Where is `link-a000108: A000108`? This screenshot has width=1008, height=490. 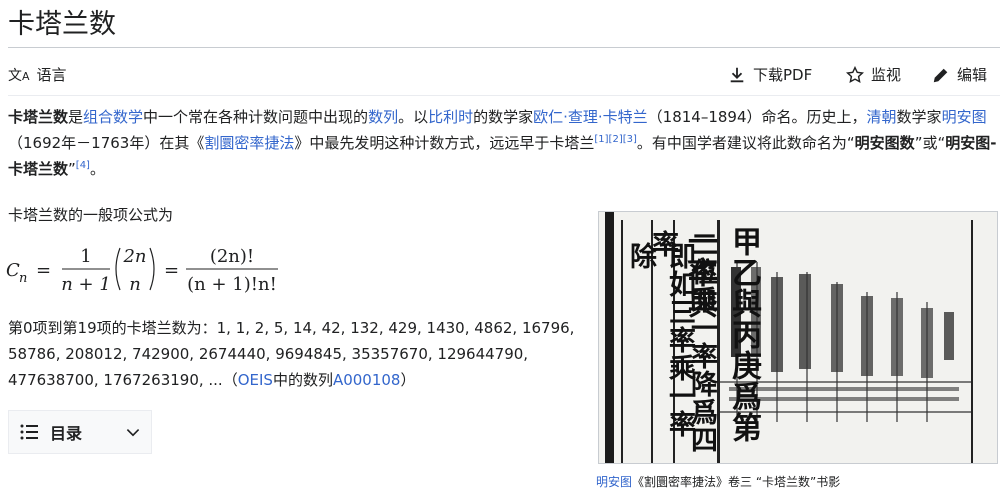
link-a000108: A000108 is located at coordinates (367, 380).